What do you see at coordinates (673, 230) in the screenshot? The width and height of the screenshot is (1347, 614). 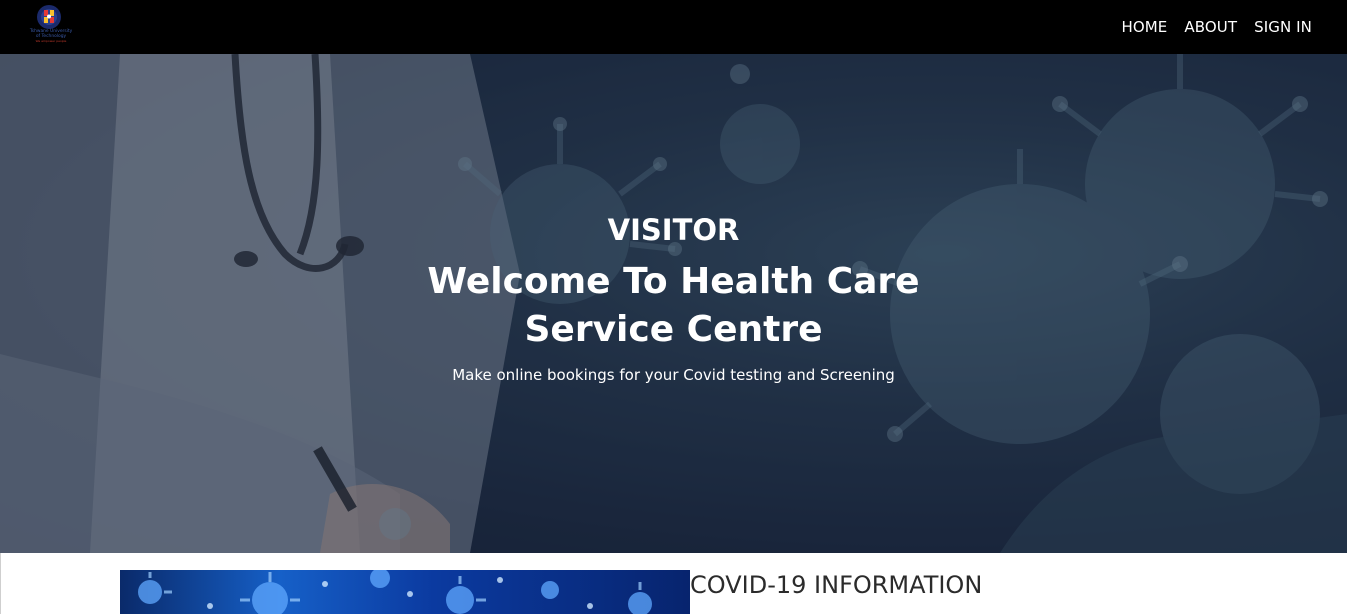 I see `hero-kicker: VISITOR` at bounding box center [673, 230].